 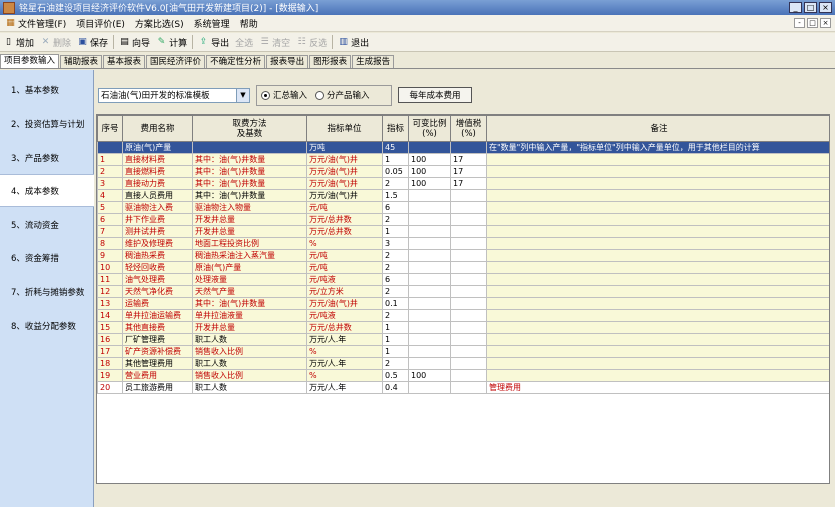 I want to click on tab-aux-reports: 辅助报表, so click(x=81, y=61).